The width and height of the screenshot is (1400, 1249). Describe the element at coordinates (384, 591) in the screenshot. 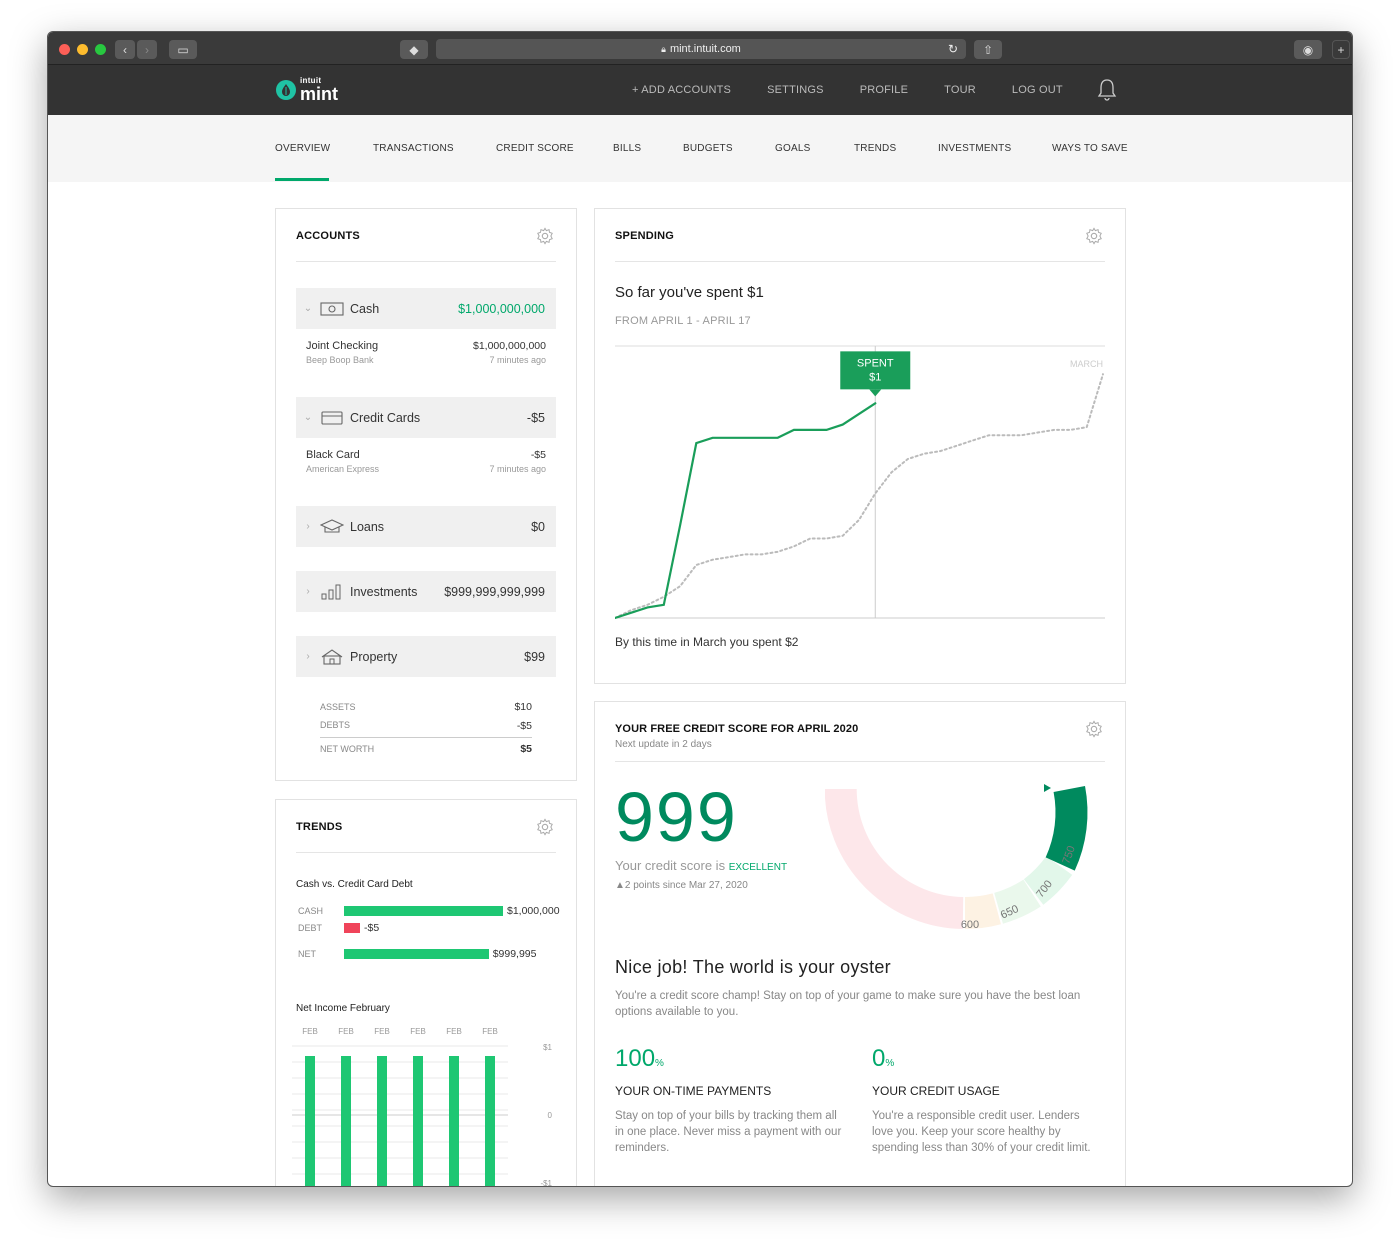

I see `account-group-name: Investments` at that location.